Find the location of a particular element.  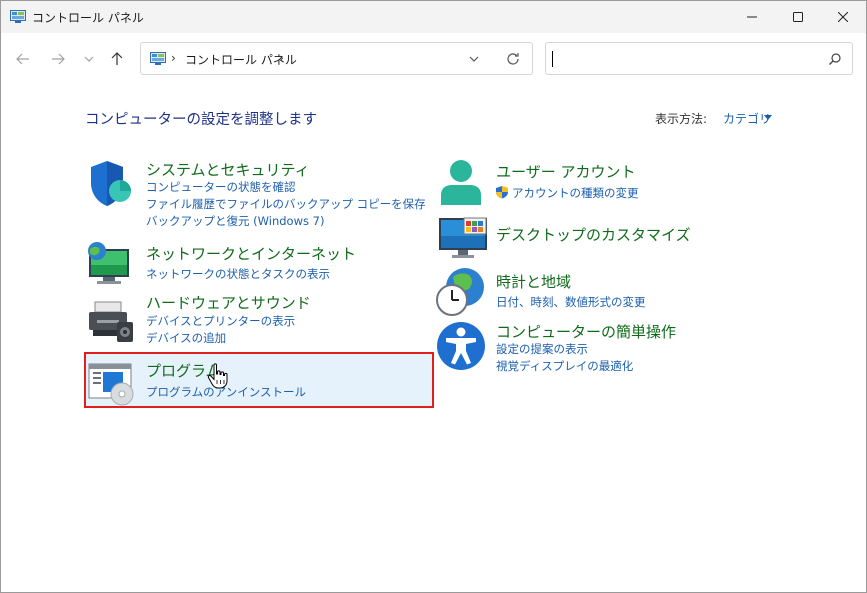

accessibility-icon is located at coordinates (461, 346).